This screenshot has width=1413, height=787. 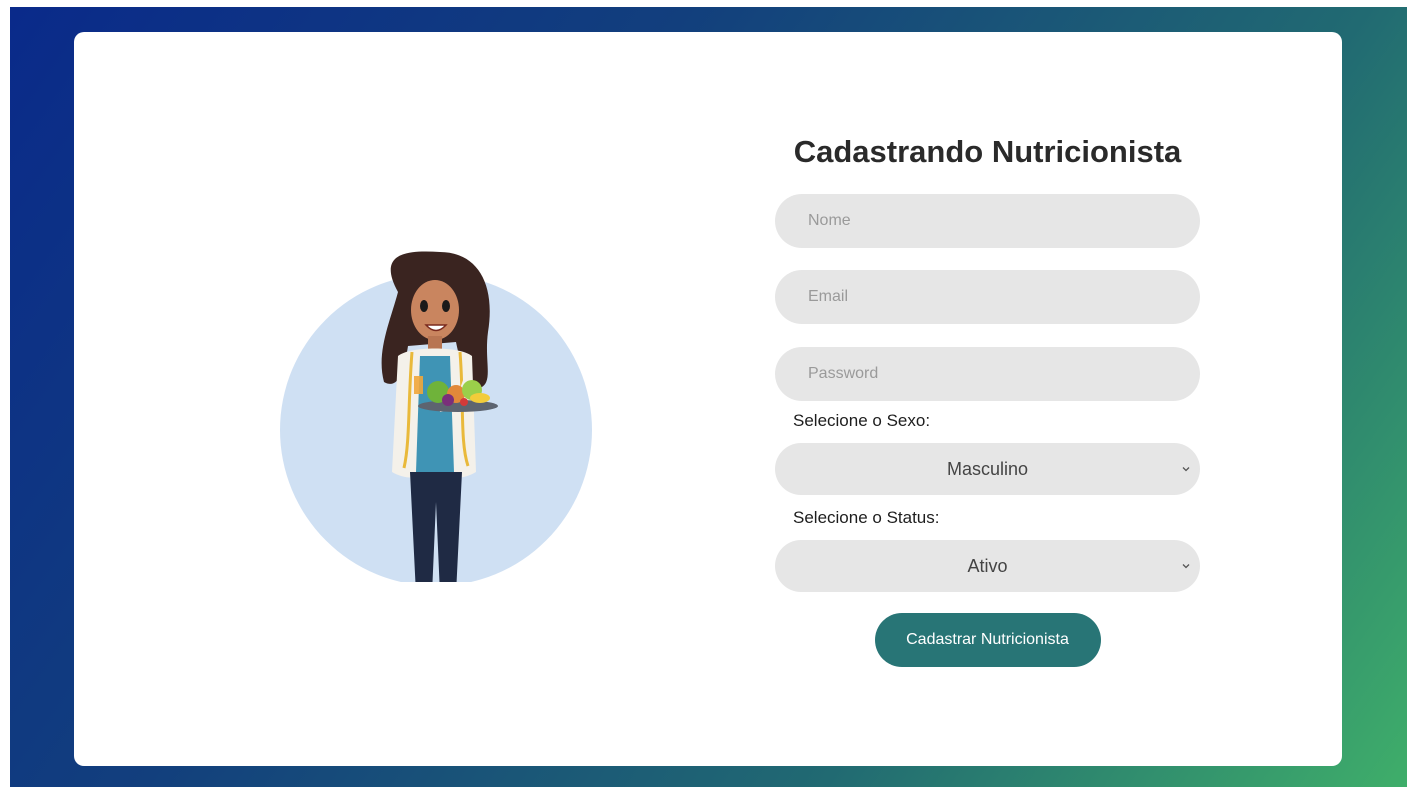 I want to click on nutritionist-illustration, so click(x=436, y=416).